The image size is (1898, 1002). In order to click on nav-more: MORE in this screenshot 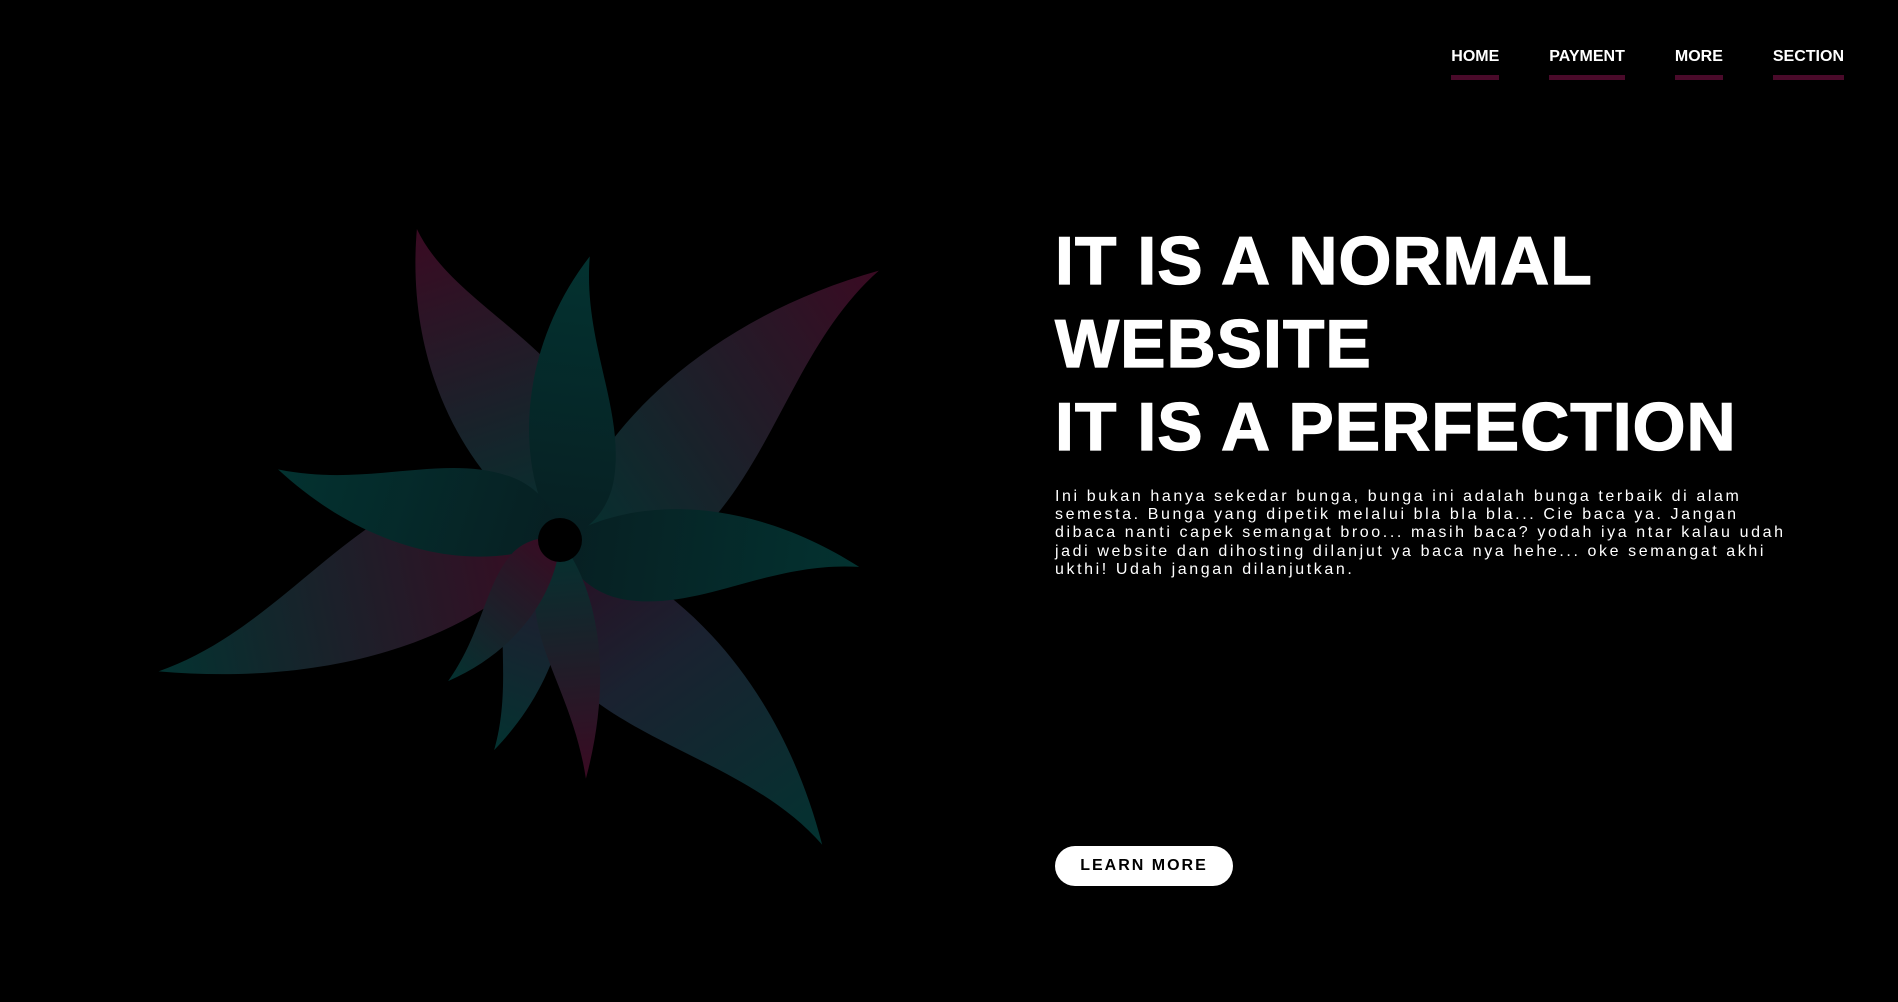, I will do `click(1698, 64)`.